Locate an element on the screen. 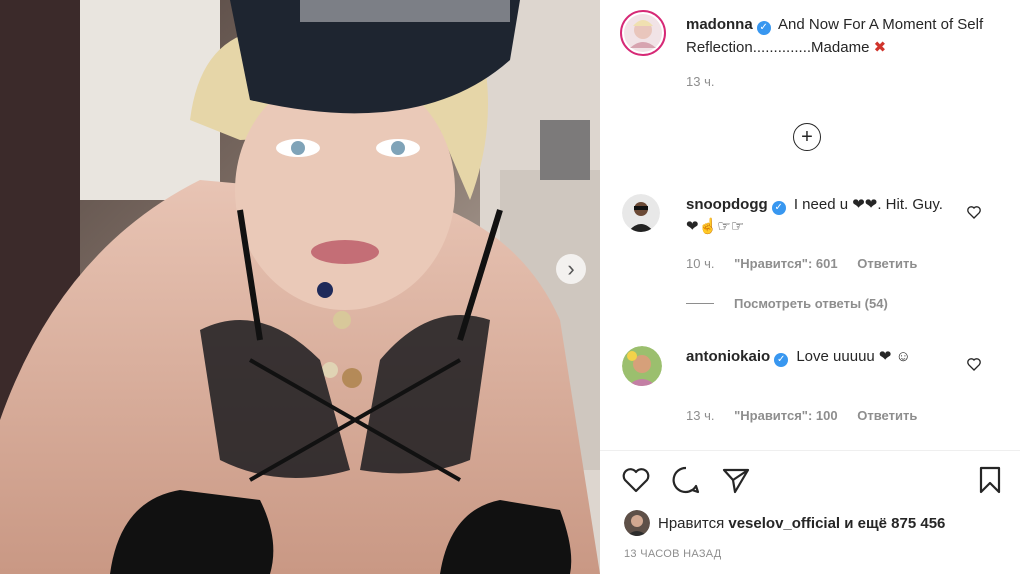 The image size is (1020, 574). view-replies-button: Посмотреть ответы (54) is located at coordinates (787, 303).